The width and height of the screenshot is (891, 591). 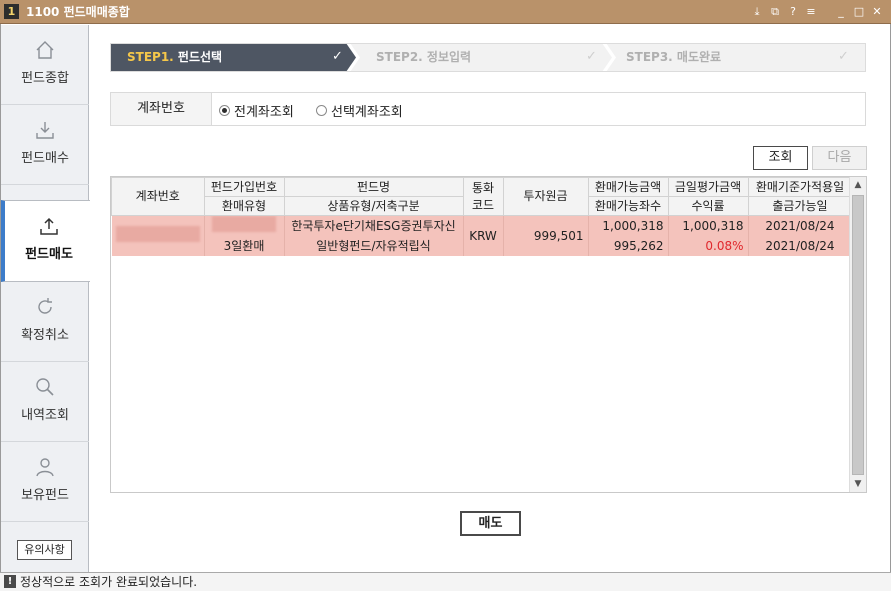 What do you see at coordinates (483, 196) in the screenshot?
I see `col-header-currency: 통화 코드` at bounding box center [483, 196].